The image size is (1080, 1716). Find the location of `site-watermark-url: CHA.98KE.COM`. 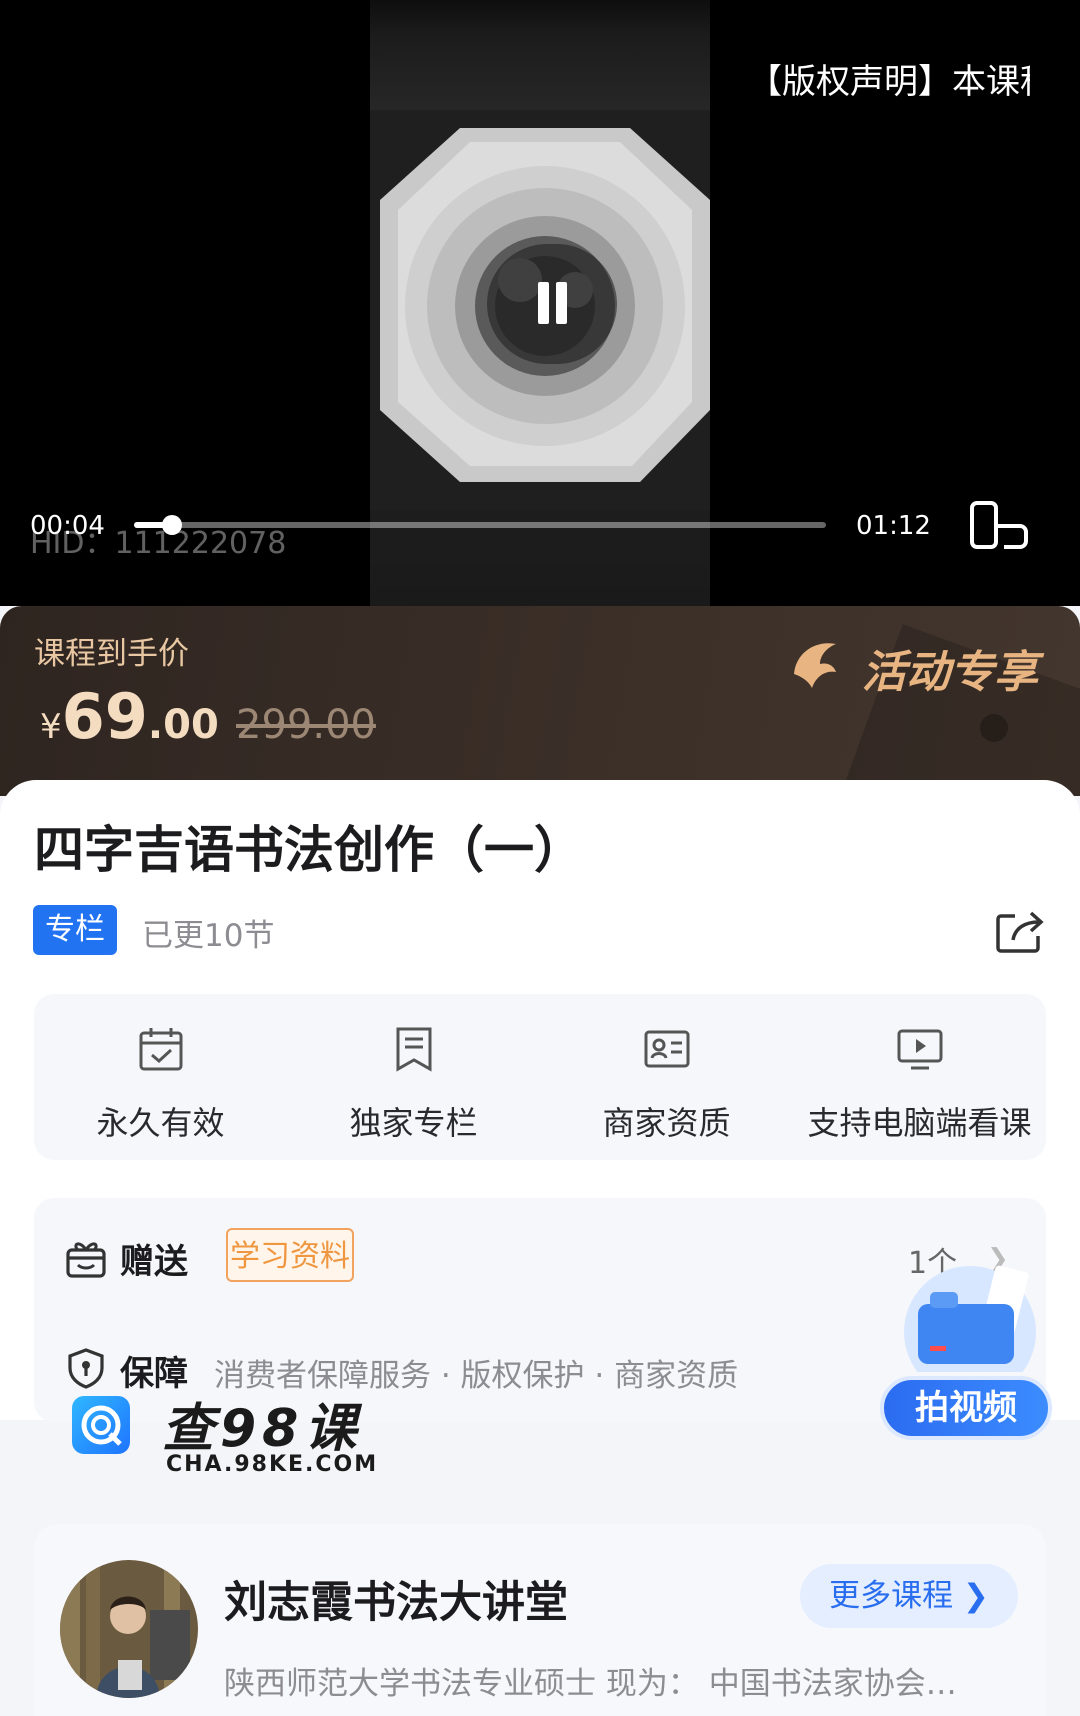

site-watermark-url: CHA.98KE.COM is located at coordinates (272, 1464).